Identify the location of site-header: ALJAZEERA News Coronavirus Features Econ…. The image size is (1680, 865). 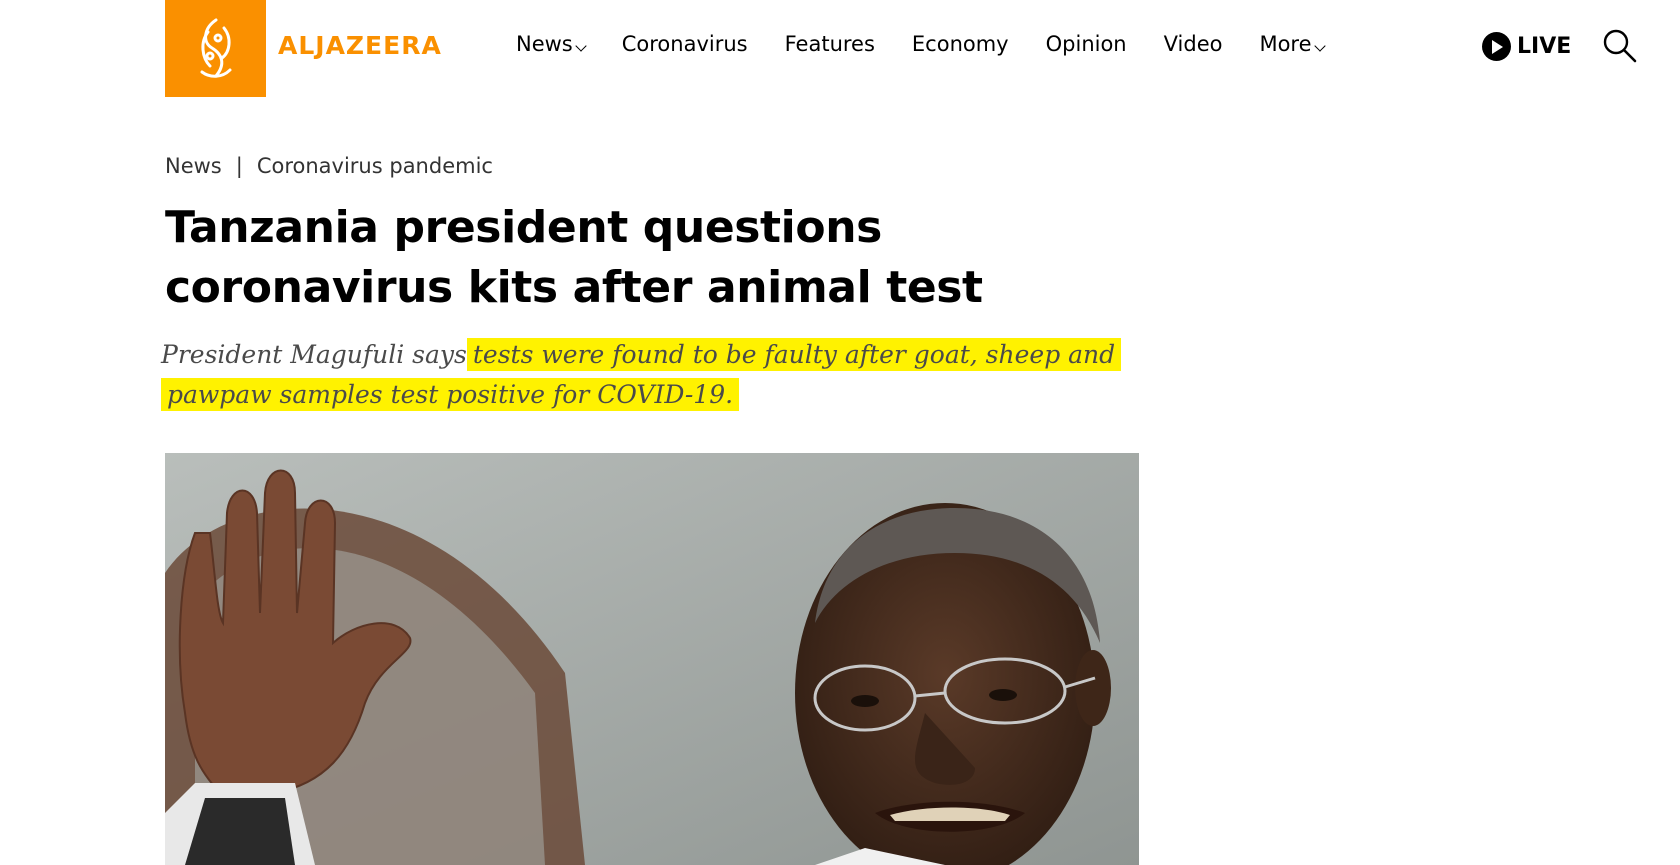
(840, 50).